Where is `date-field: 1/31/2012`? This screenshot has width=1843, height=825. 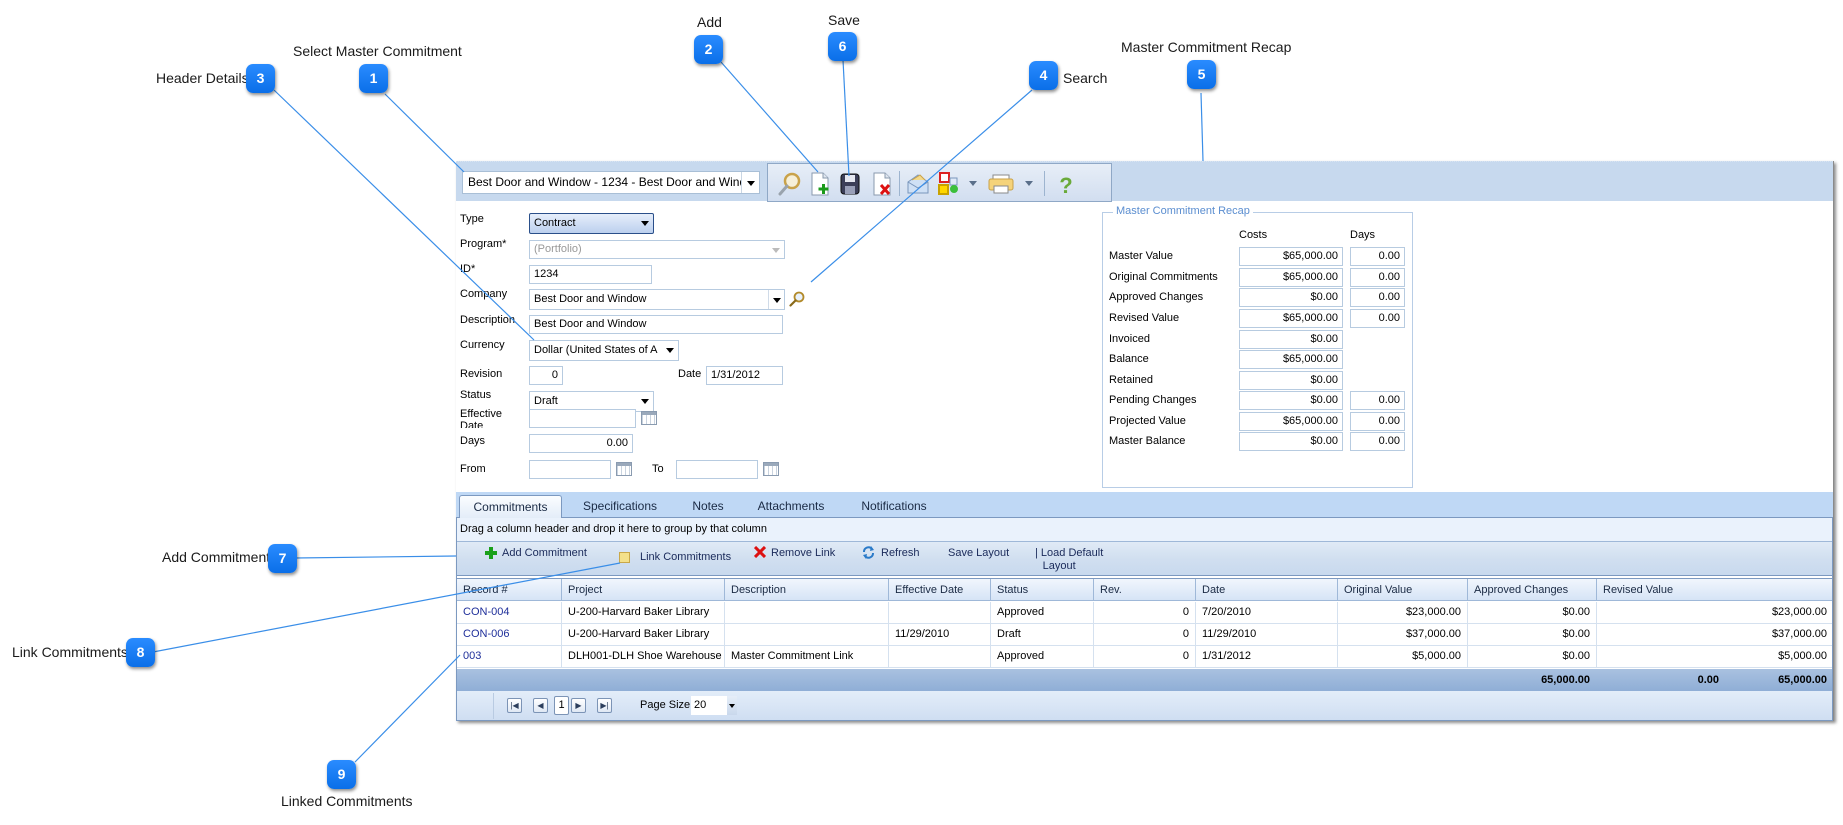
date-field: 1/31/2012 is located at coordinates (744, 375).